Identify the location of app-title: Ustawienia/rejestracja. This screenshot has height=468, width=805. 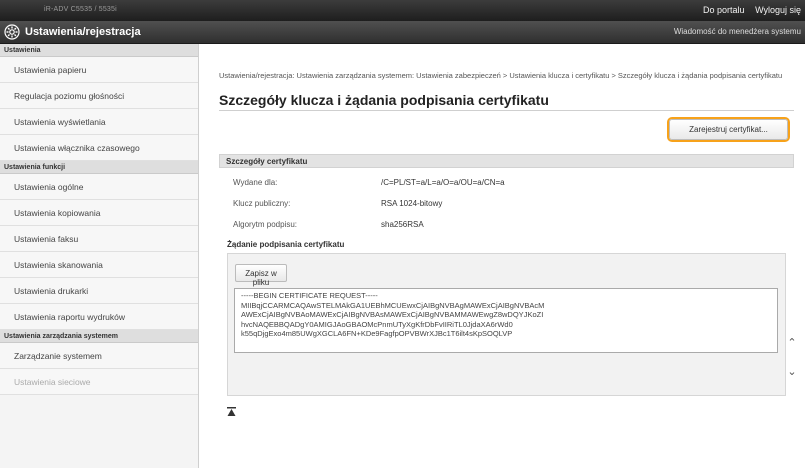
(83, 32).